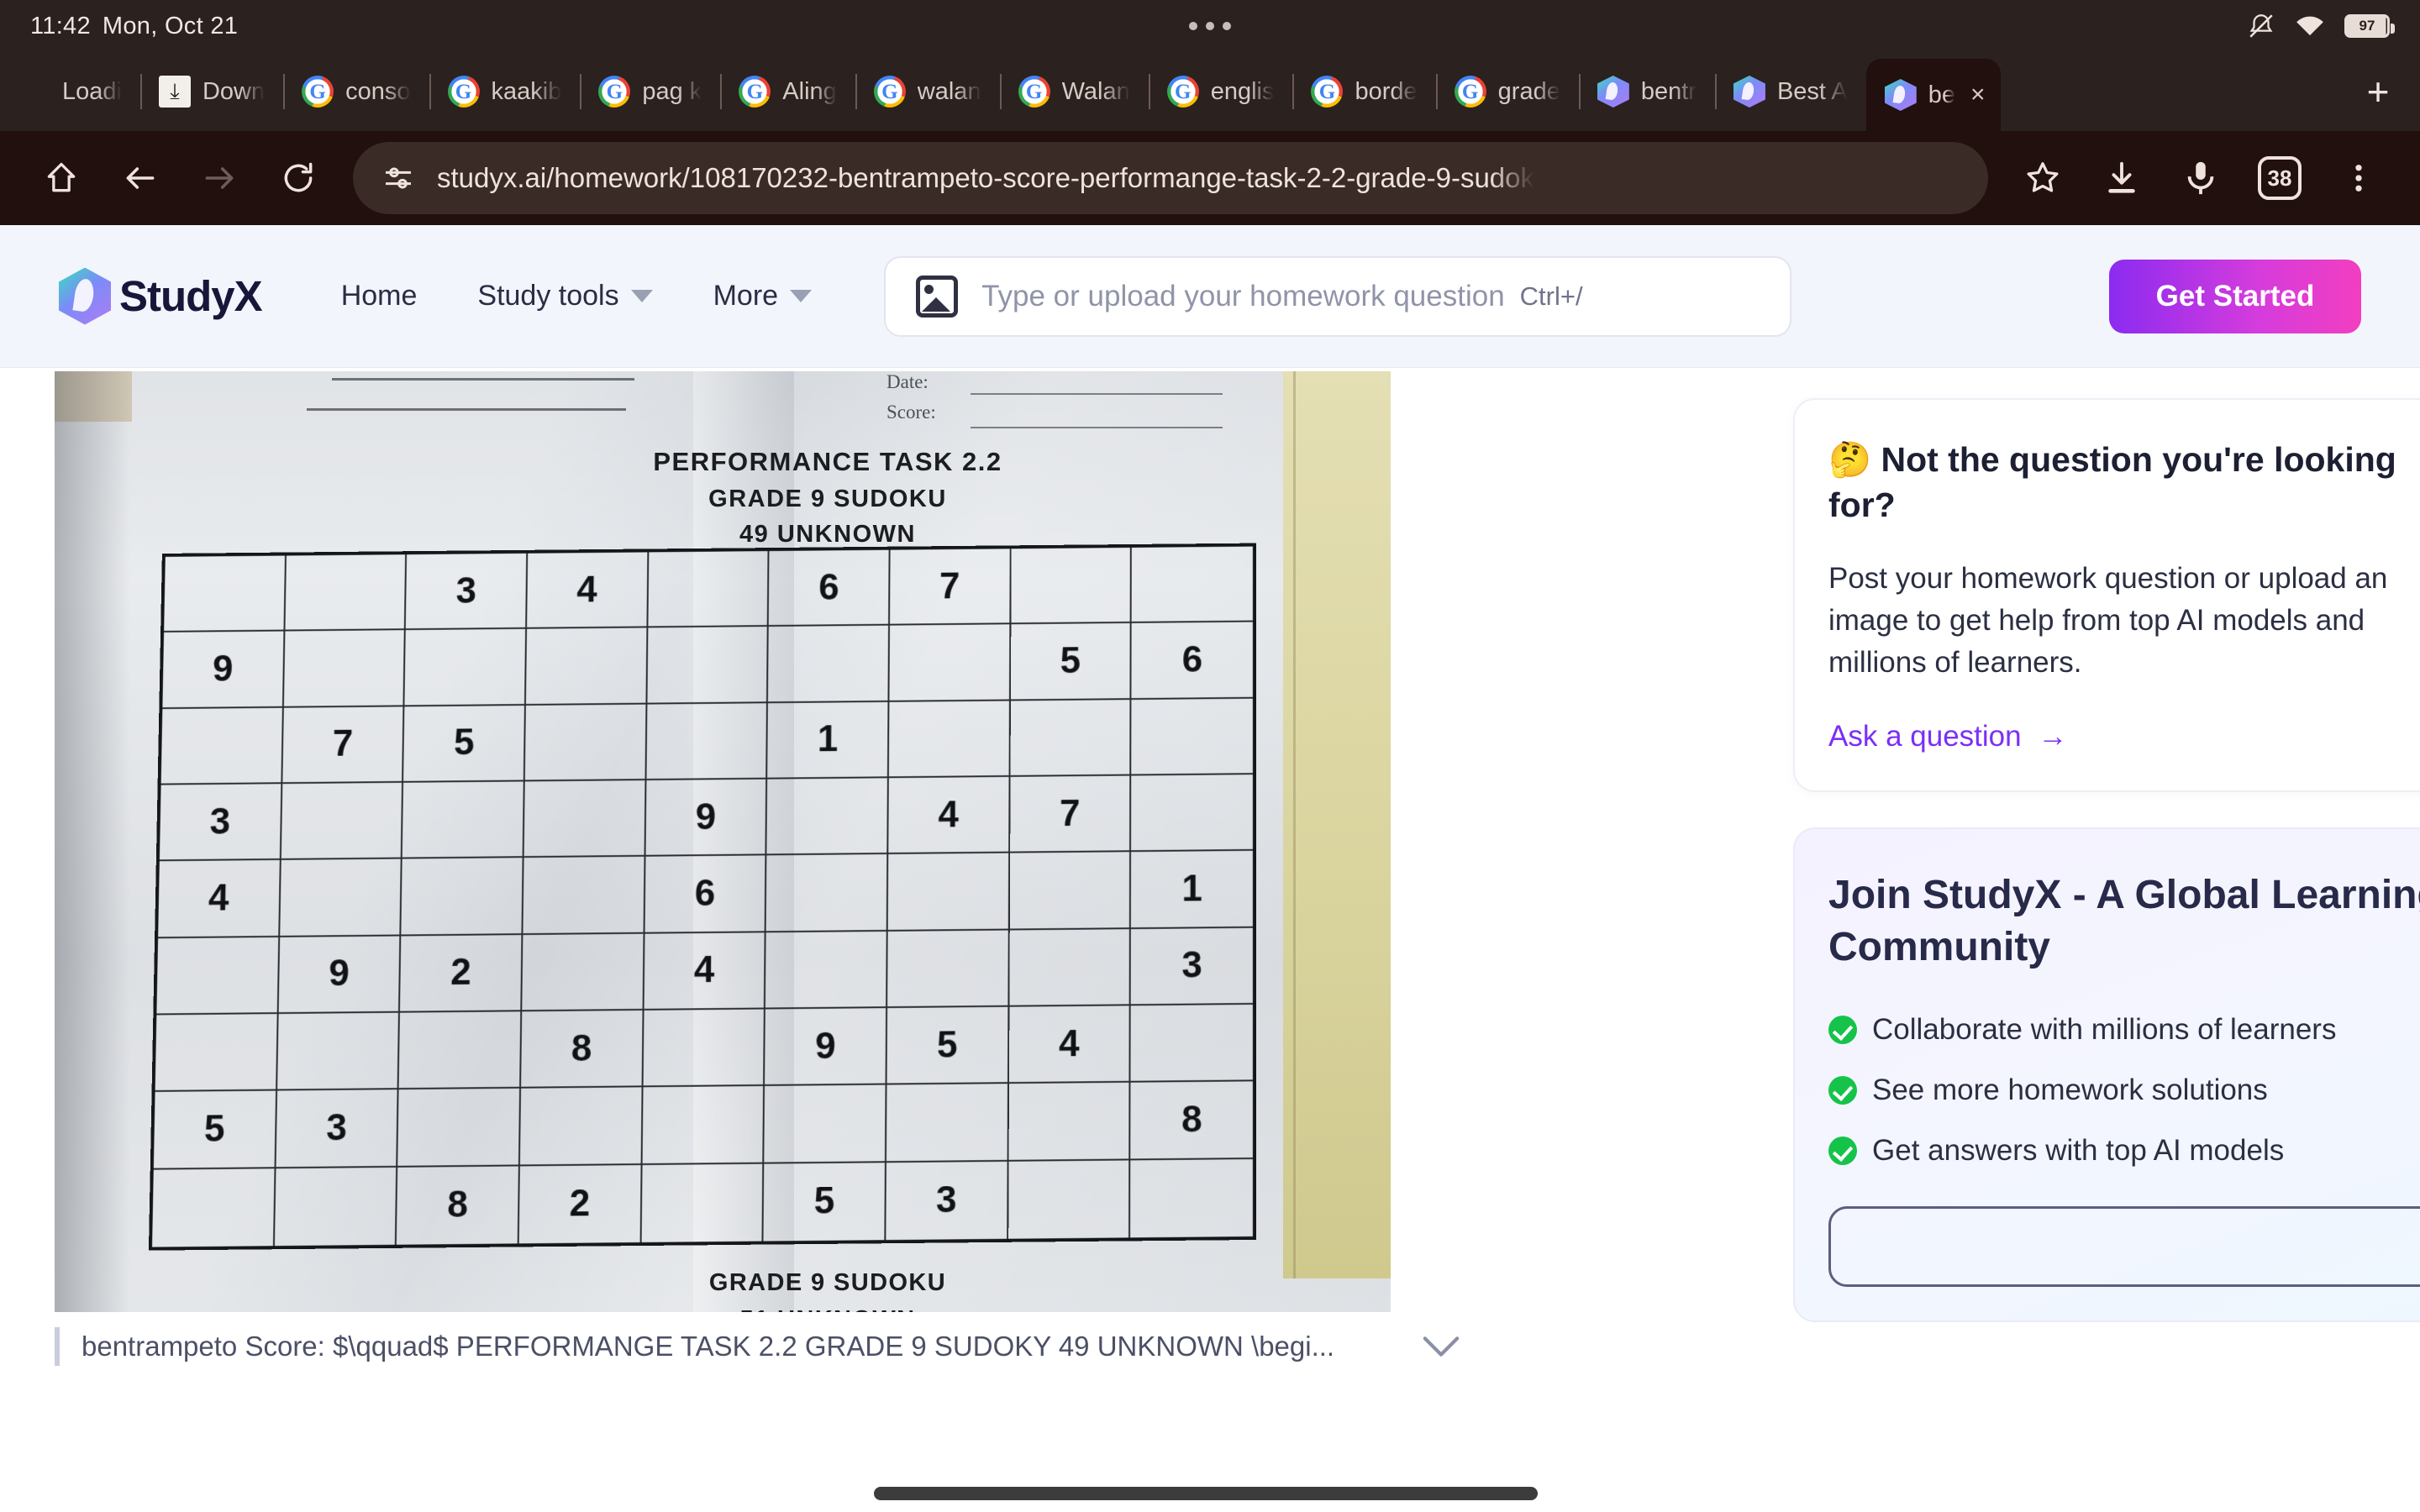 The height and width of the screenshot is (1512, 2420). Describe the element at coordinates (1551, 296) in the screenshot. I see `search-shortcut-hint: Ctrl+/` at that location.